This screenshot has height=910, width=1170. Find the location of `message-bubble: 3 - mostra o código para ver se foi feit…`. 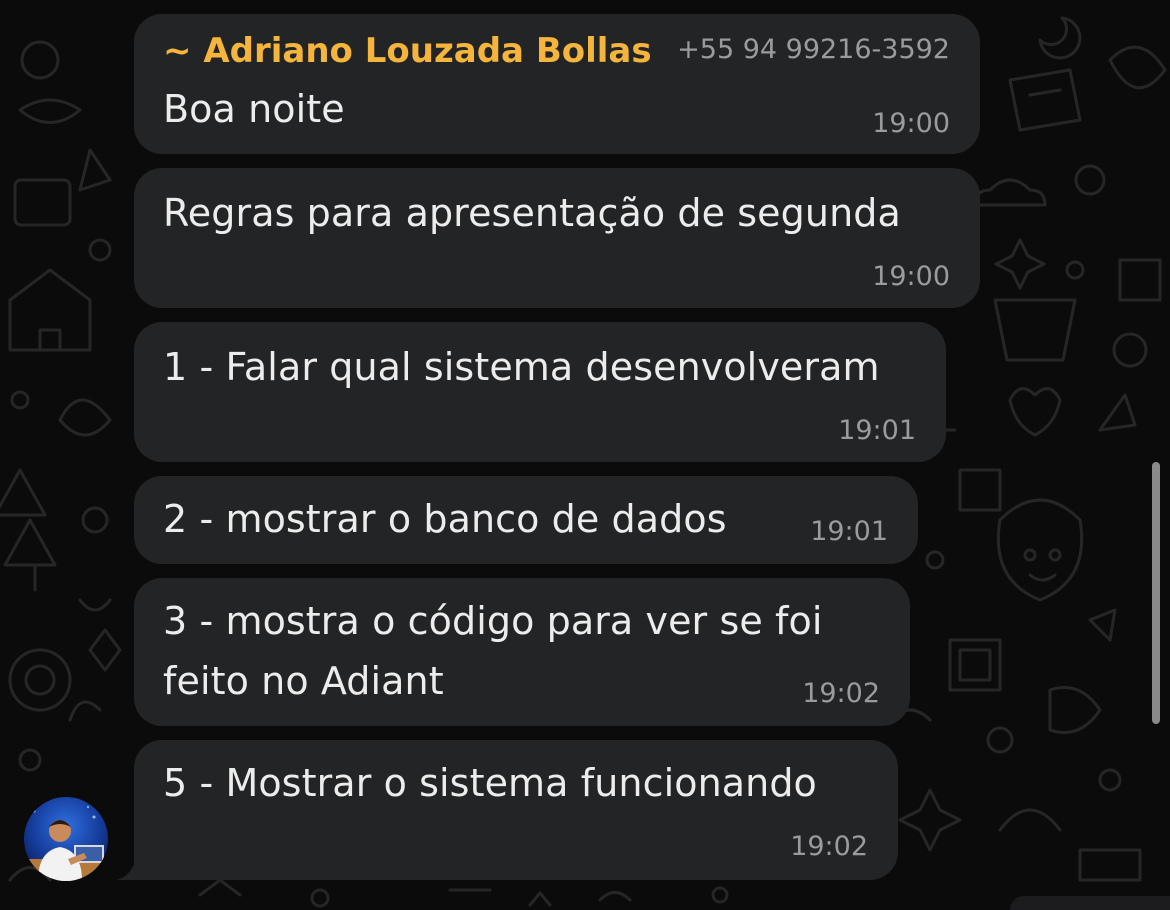

message-bubble: 3 - mostra o código para ver se foi feit… is located at coordinates (522, 652).